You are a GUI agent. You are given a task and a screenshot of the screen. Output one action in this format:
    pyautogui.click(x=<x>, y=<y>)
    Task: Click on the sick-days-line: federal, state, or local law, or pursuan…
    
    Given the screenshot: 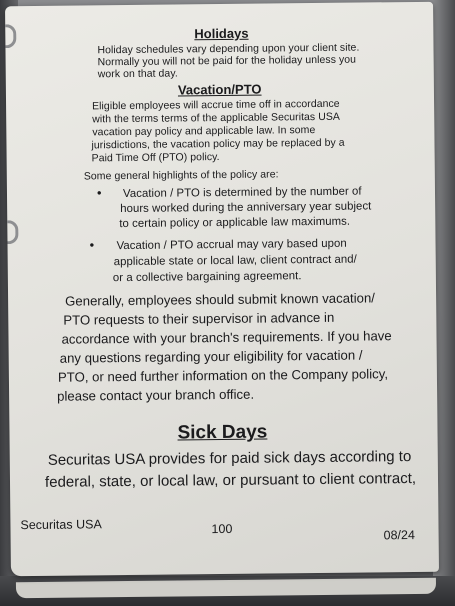 What is the action you would take?
    pyautogui.click(x=230, y=480)
    